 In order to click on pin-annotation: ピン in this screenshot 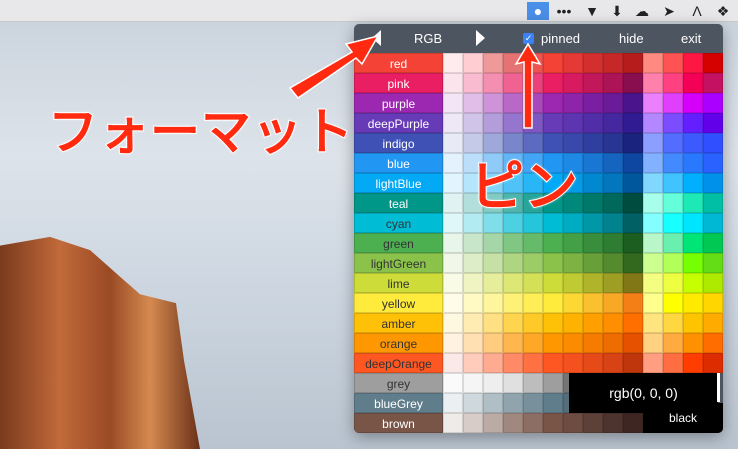, I will do `click(524, 187)`.